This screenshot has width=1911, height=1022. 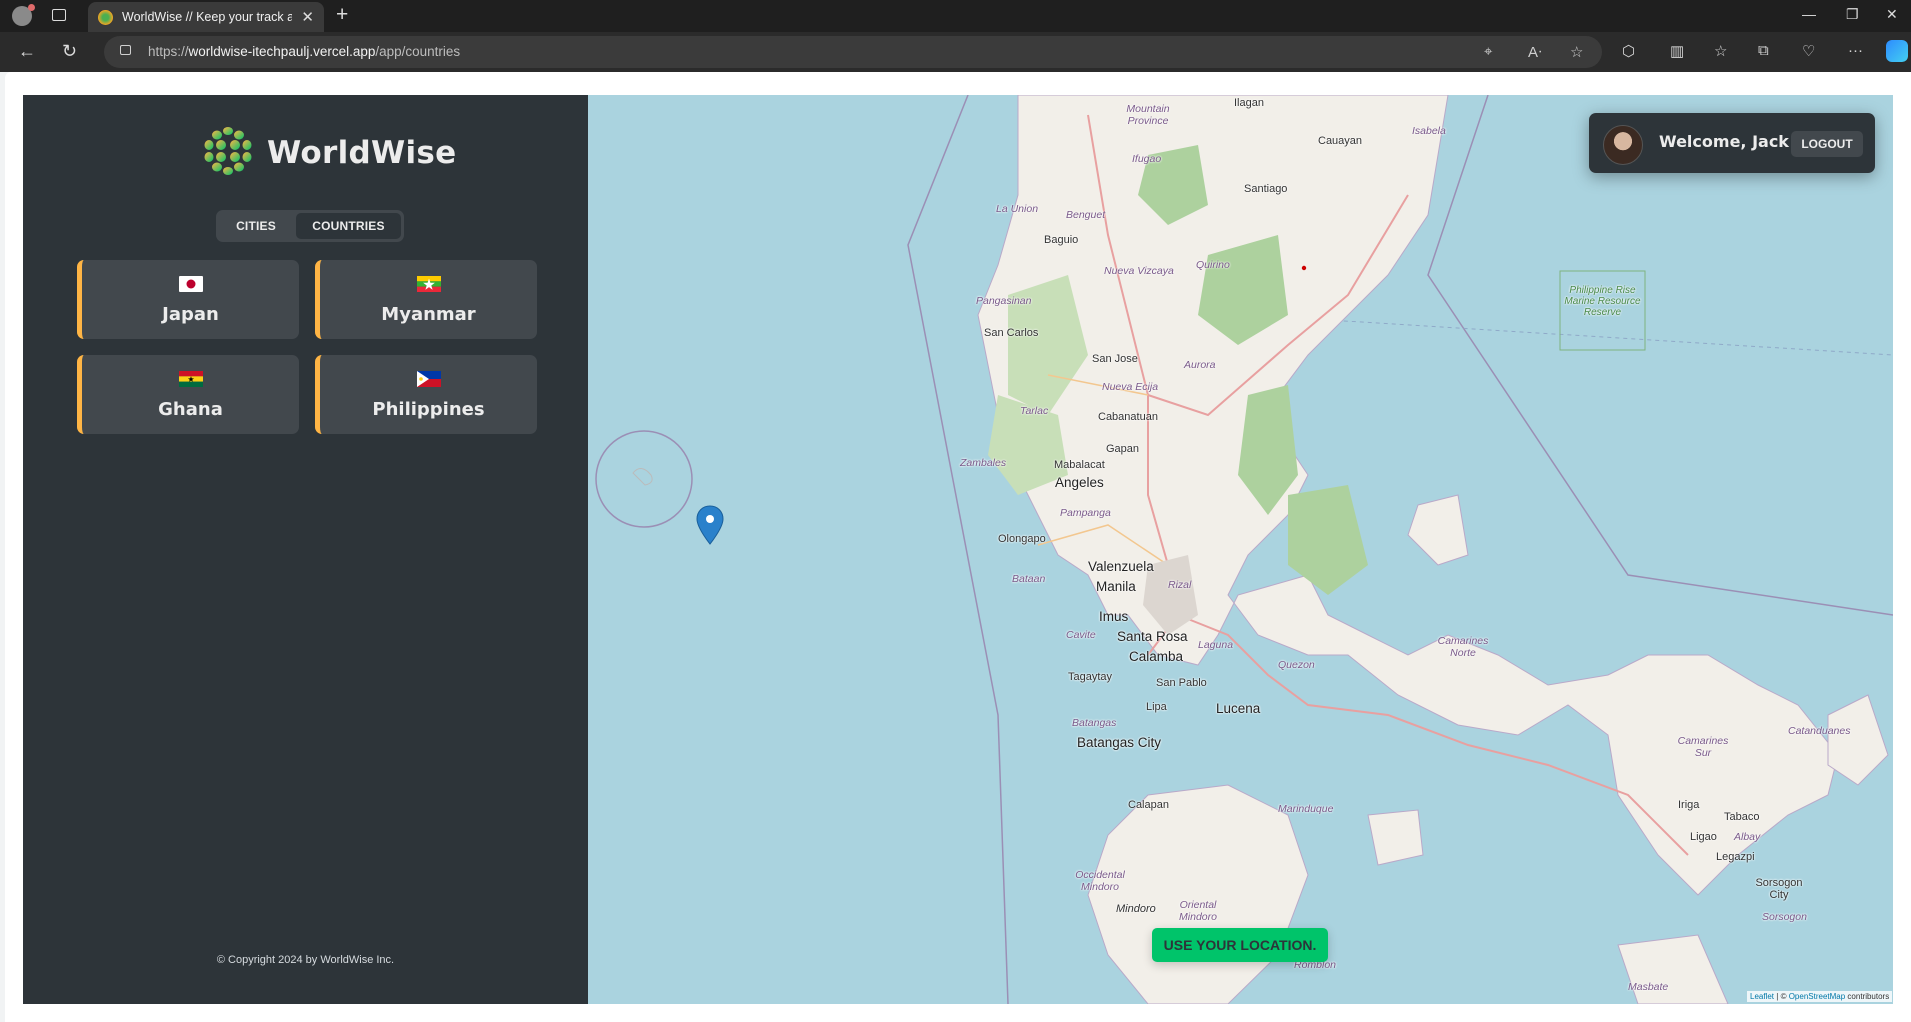 What do you see at coordinates (1720, 51) in the screenshot?
I see `favorites-icon: ☆` at bounding box center [1720, 51].